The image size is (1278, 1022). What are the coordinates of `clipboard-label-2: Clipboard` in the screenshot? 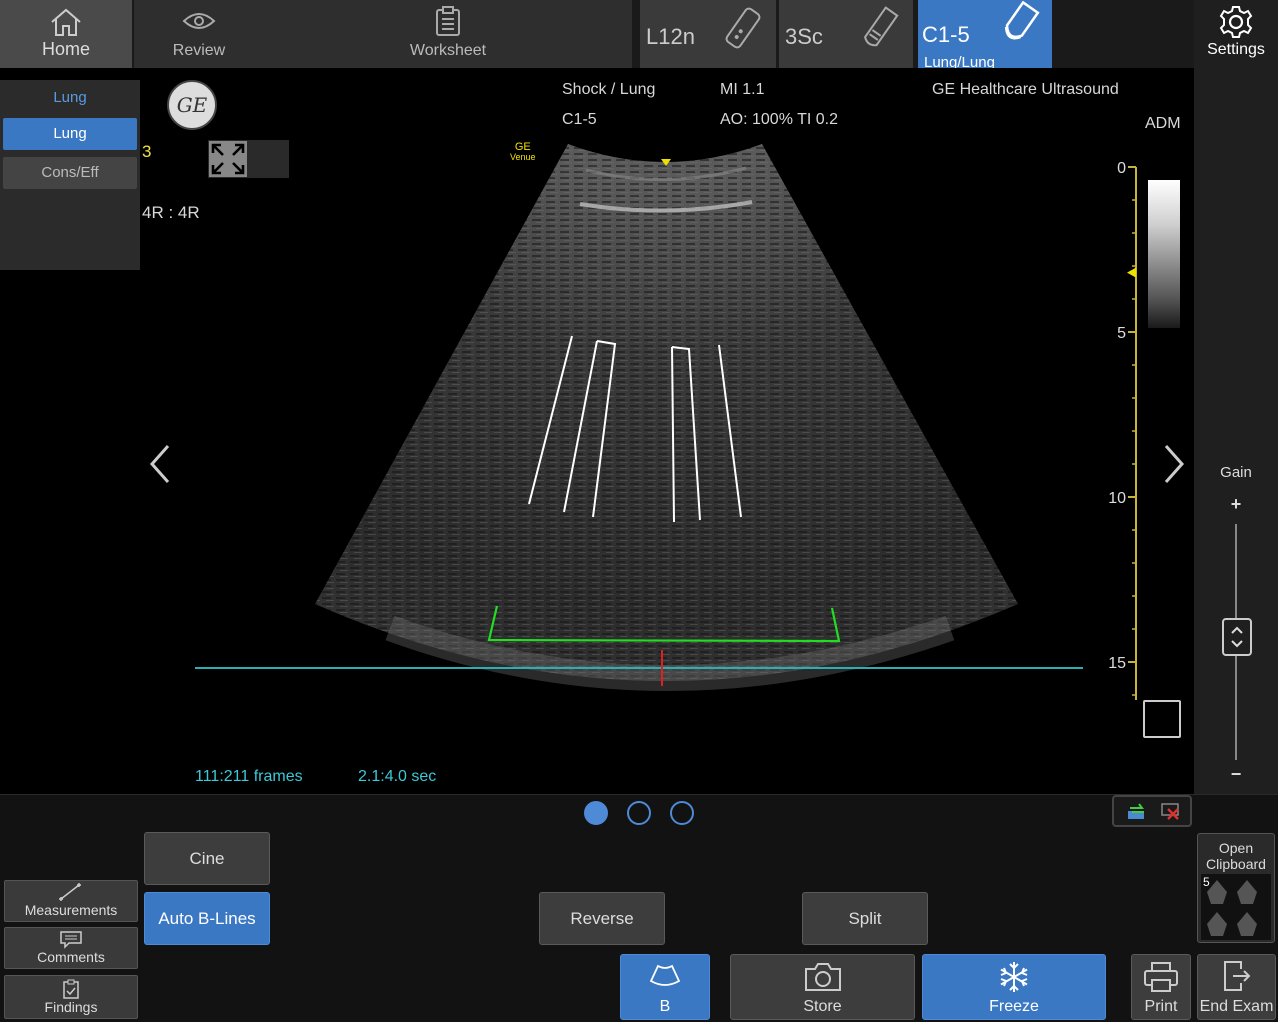 It's located at (1236, 864).